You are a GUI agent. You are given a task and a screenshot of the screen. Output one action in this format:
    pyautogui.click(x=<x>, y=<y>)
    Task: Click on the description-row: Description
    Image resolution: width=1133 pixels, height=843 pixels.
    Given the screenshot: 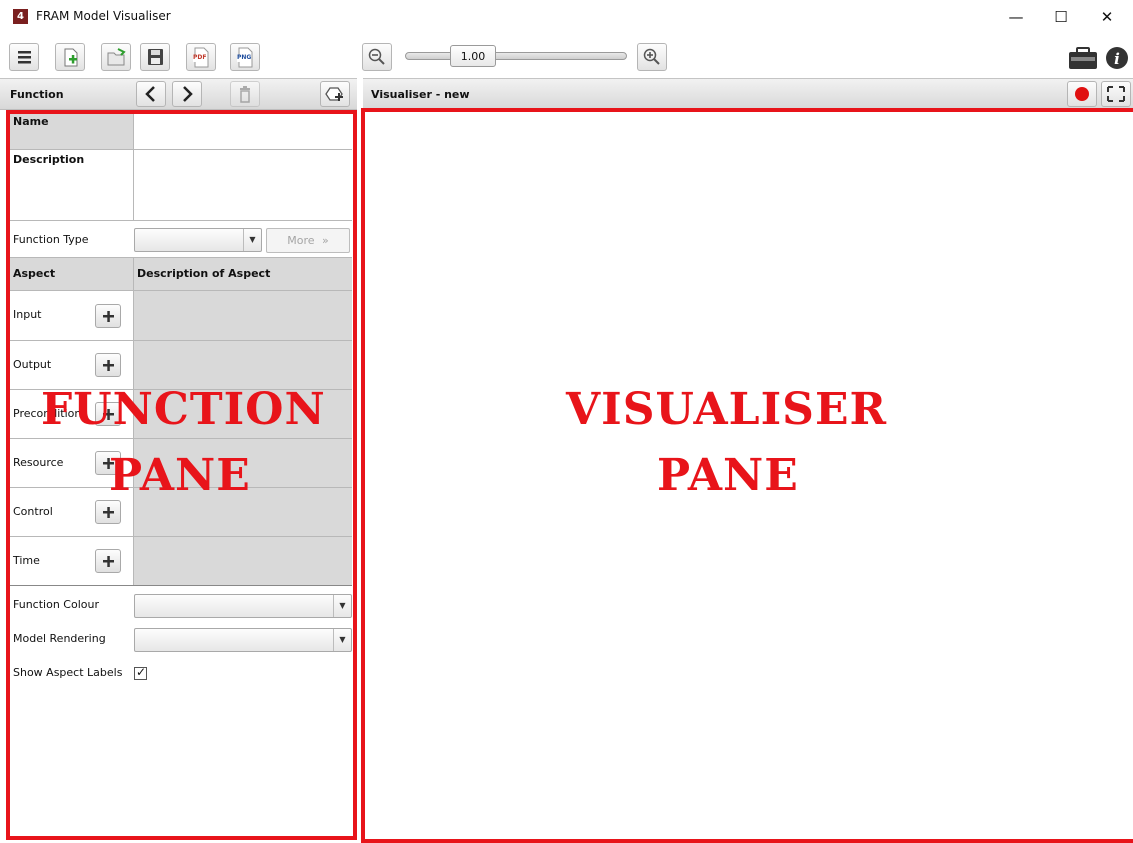 What is the action you would take?
    pyautogui.click(x=181, y=185)
    